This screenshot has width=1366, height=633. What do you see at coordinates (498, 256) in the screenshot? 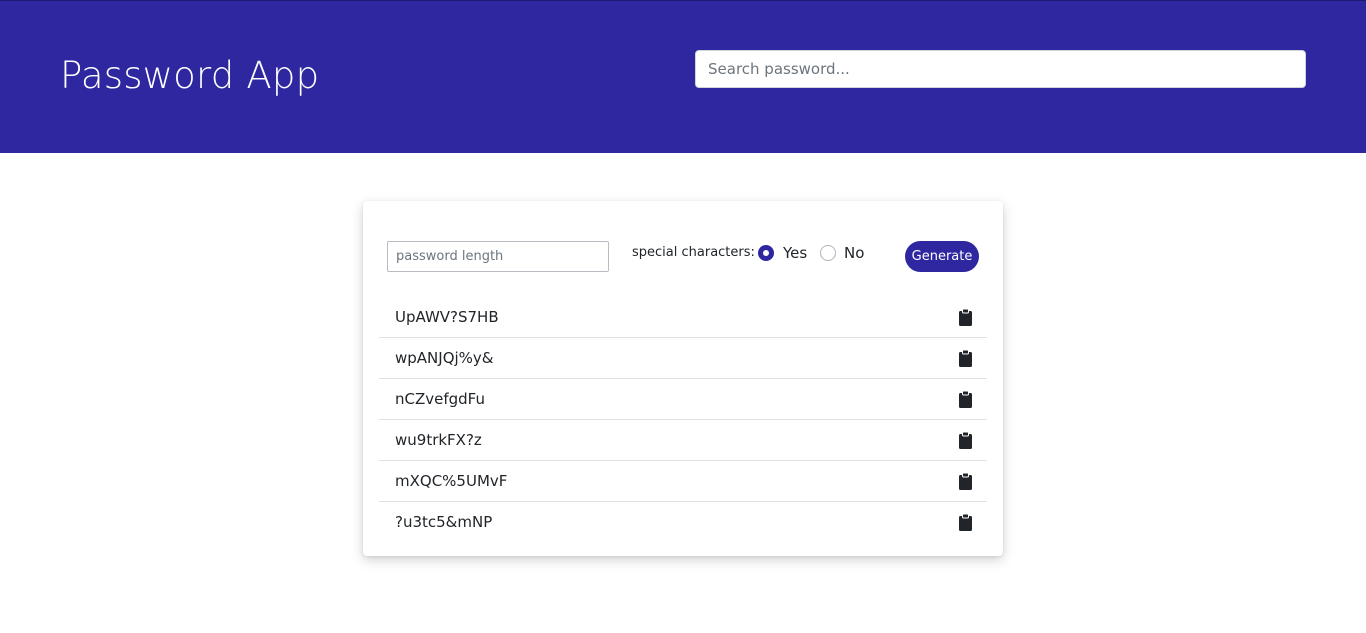
I see `password-length-input` at bounding box center [498, 256].